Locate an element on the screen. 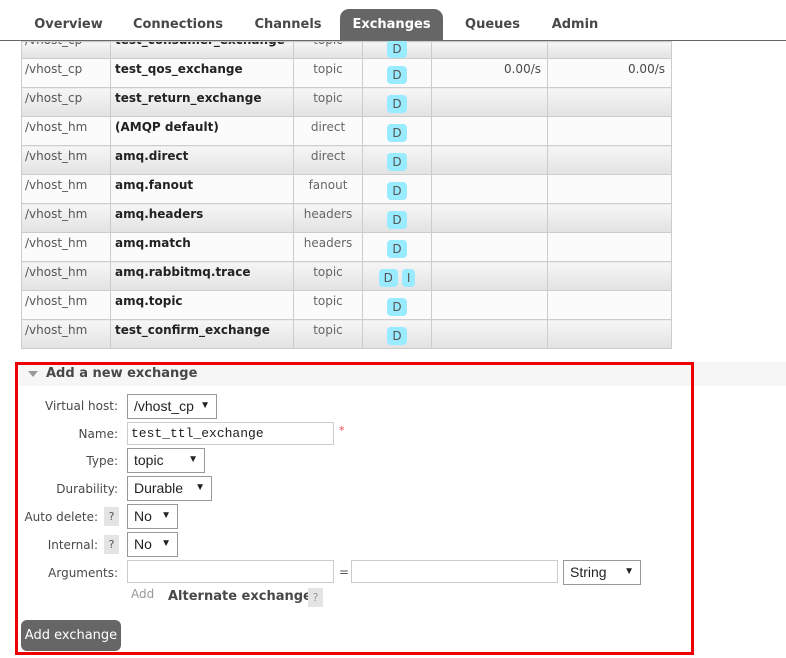  equals-sign: = is located at coordinates (344, 572).